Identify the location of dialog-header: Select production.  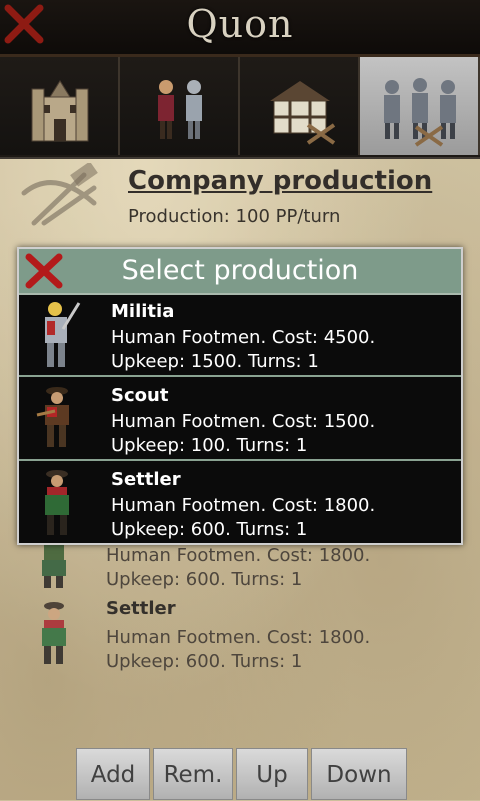
(240, 272).